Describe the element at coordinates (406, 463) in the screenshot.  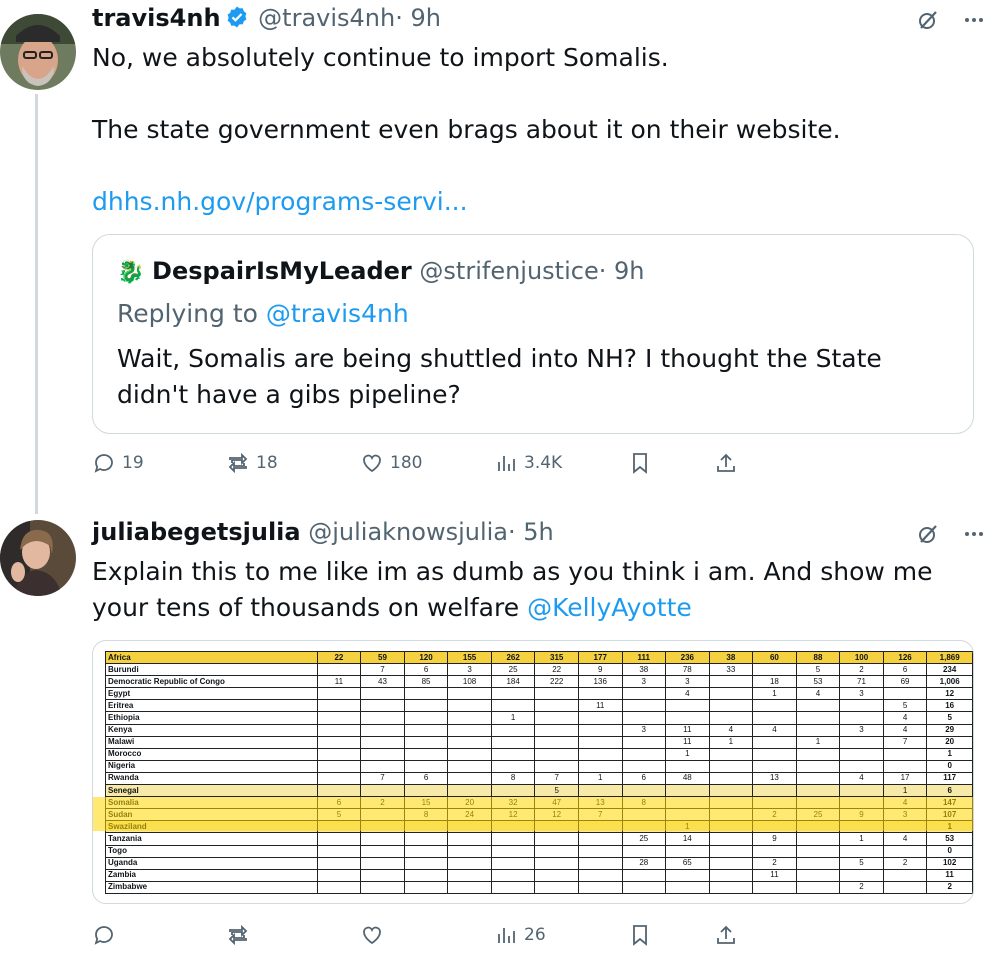
I see `like-count: 180` at that location.